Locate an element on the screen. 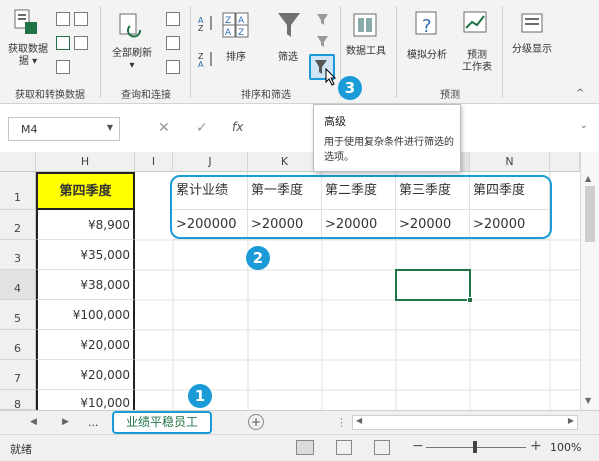 This screenshot has height=461, width=599. existing-connections-icon is located at coordinates (63, 67).